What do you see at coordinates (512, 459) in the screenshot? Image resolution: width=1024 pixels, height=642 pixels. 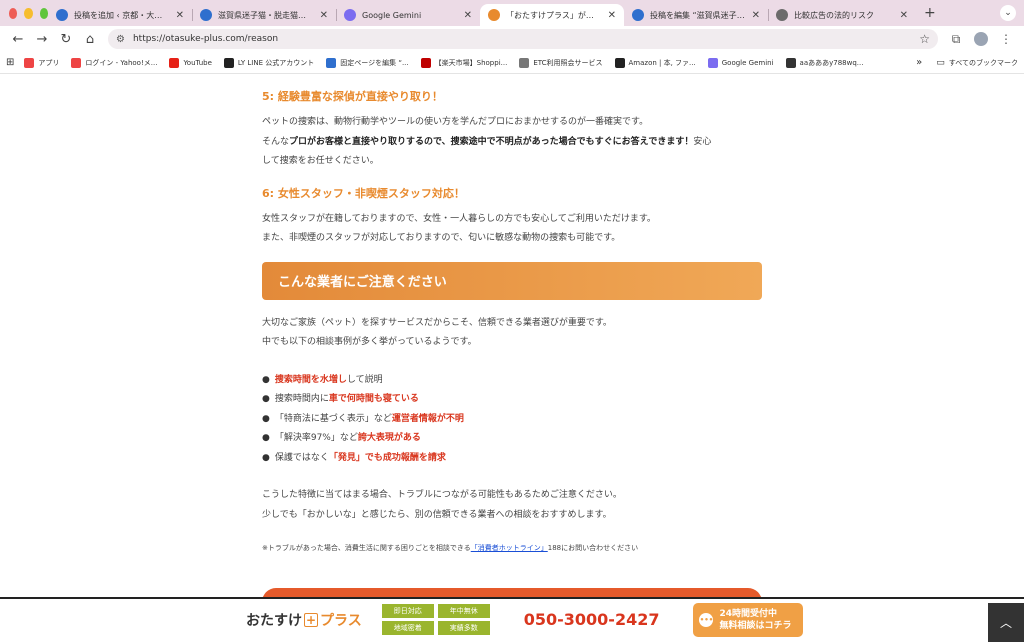 I see `caution-list-item: ● 保護ではなく「発見」でも成功報酬を請求` at bounding box center [512, 459].